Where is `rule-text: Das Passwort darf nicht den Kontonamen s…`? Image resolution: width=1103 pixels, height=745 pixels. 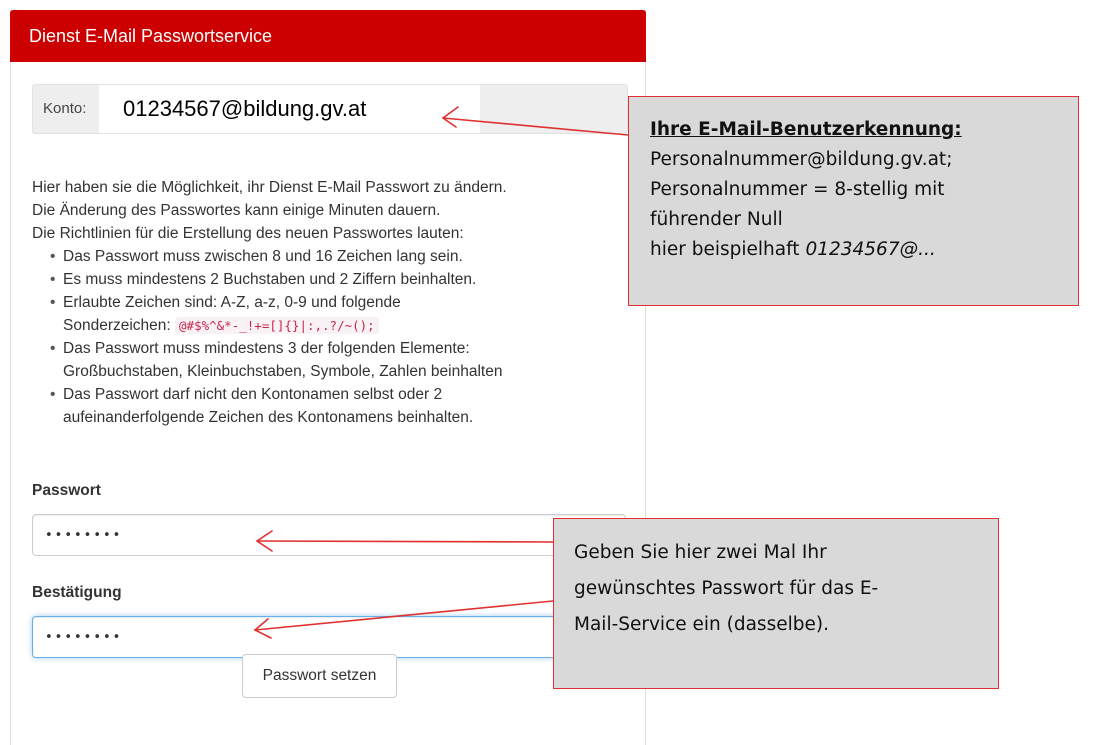
rule-text: Das Passwort darf nicht den Kontonamen s… is located at coordinates (253, 394).